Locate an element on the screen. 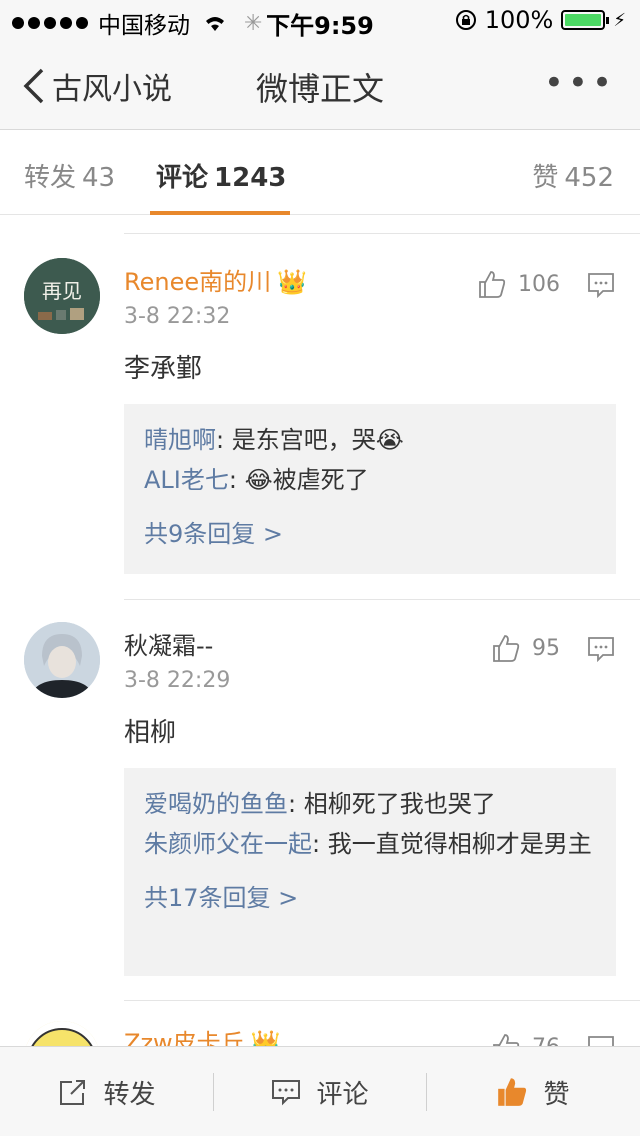  tab-comments: 评论 1243 is located at coordinates (221, 175).